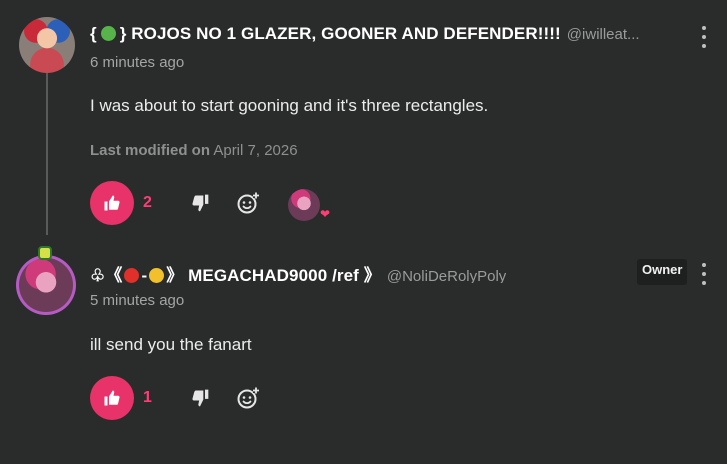  I want to click on last-modified: Last modified on April 7, 2026, so click(194, 150).